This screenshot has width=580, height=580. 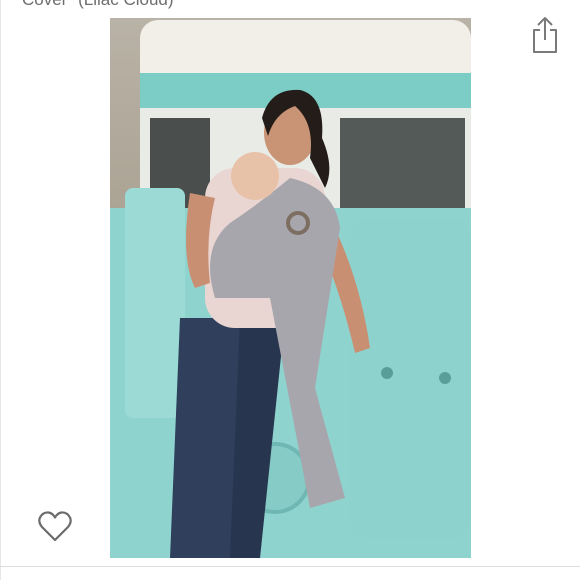 What do you see at coordinates (0, 290) in the screenshot?
I see `left-divider` at bounding box center [0, 290].